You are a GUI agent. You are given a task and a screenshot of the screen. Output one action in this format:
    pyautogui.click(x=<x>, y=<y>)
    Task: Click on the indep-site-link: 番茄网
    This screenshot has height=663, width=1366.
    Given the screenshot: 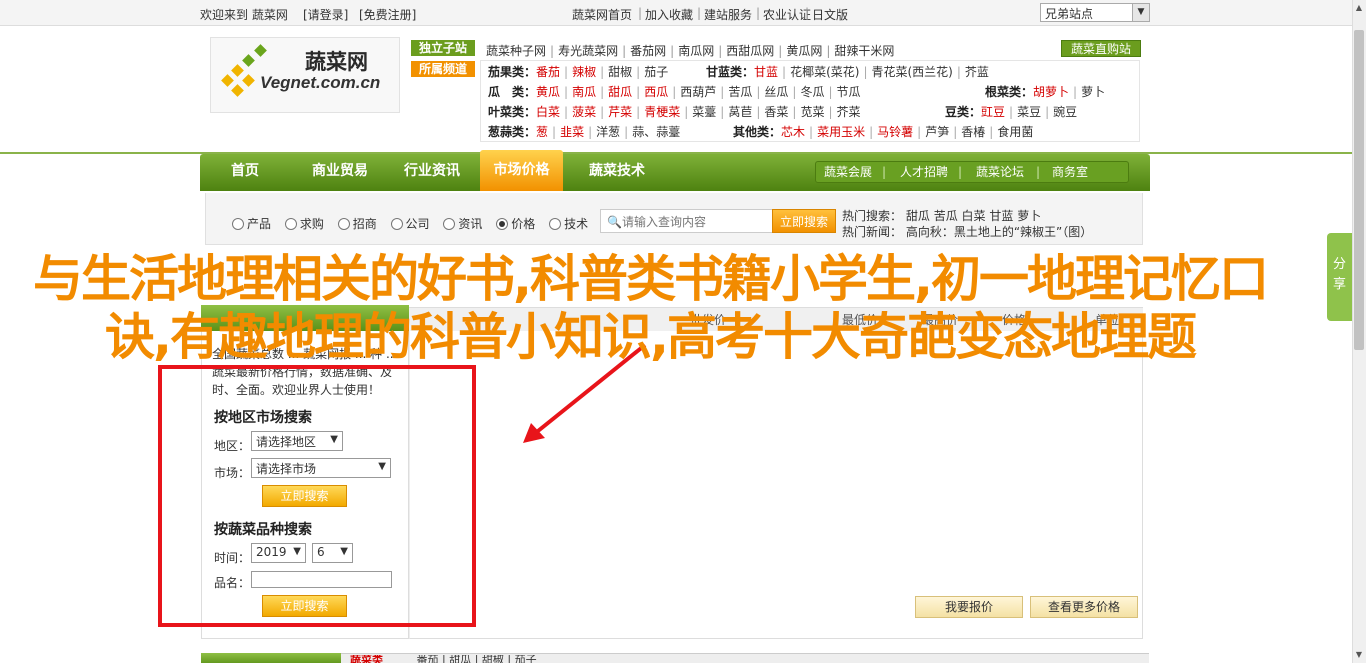 What is the action you would take?
    pyautogui.click(x=648, y=51)
    